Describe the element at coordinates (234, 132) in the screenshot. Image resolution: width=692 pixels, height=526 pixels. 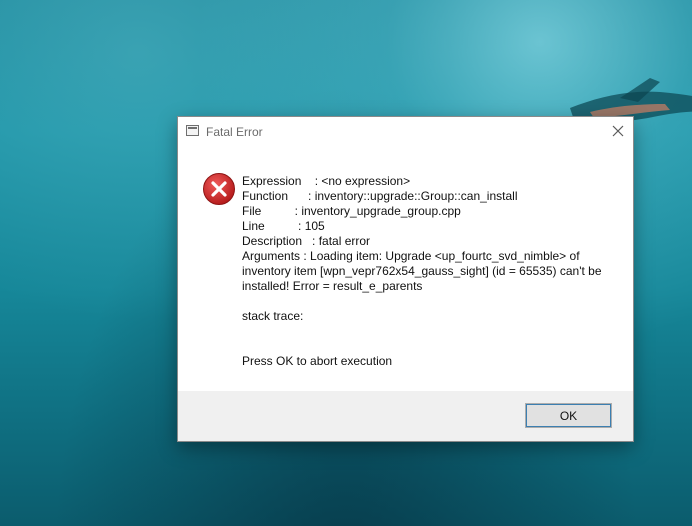
I see `dialog-title: Fatal Error` at that location.